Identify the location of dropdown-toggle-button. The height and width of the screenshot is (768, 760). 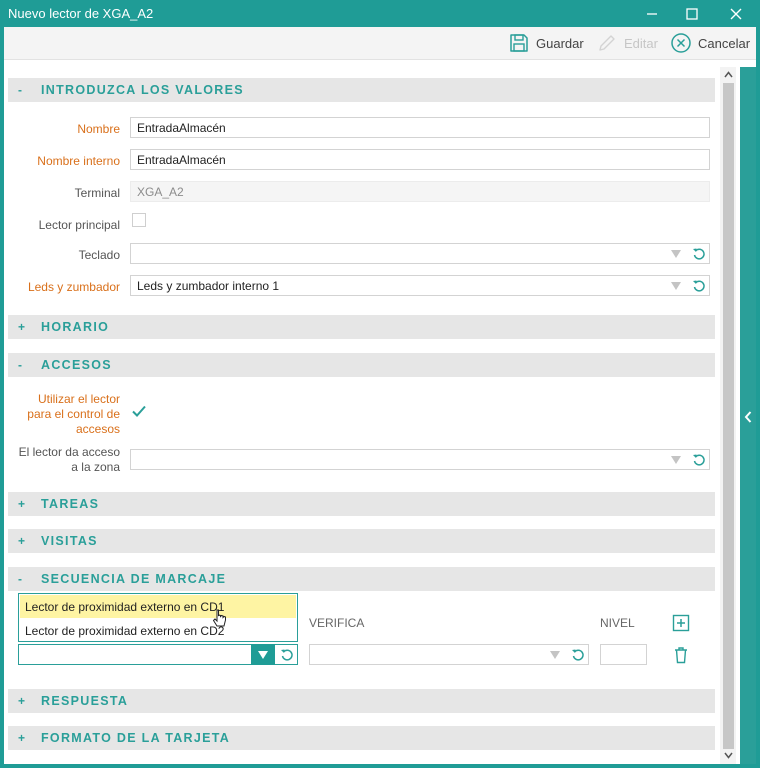
(263, 654).